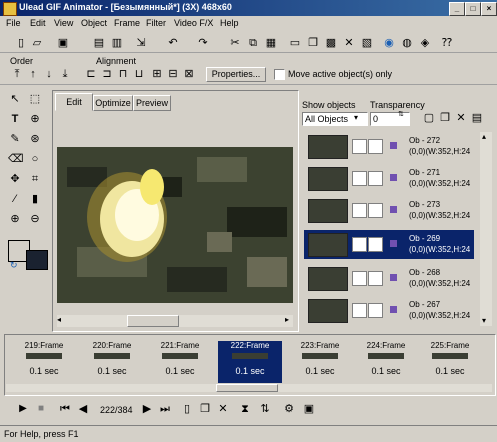 Image resolution: width=497 pixels, height=442 pixels. Describe the element at coordinates (37, 260) in the screenshot. I see `background-color-swatch` at that location.